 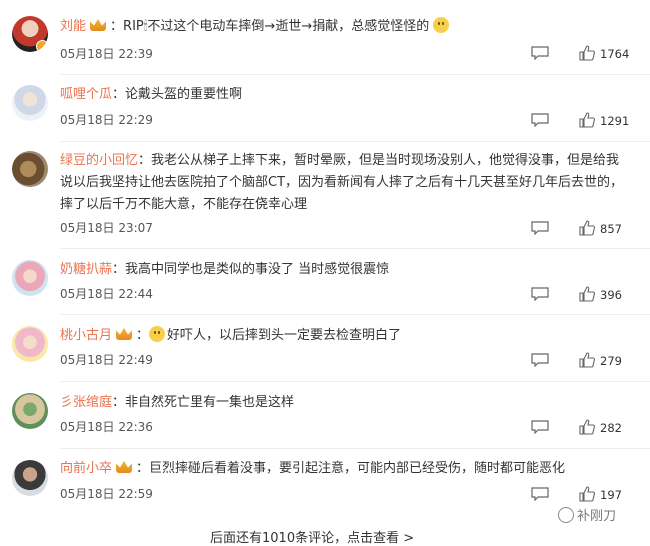 What do you see at coordinates (86, 94) in the screenshot?
I see `username: 呱哩个瓜` at bounding box center [86, 94].